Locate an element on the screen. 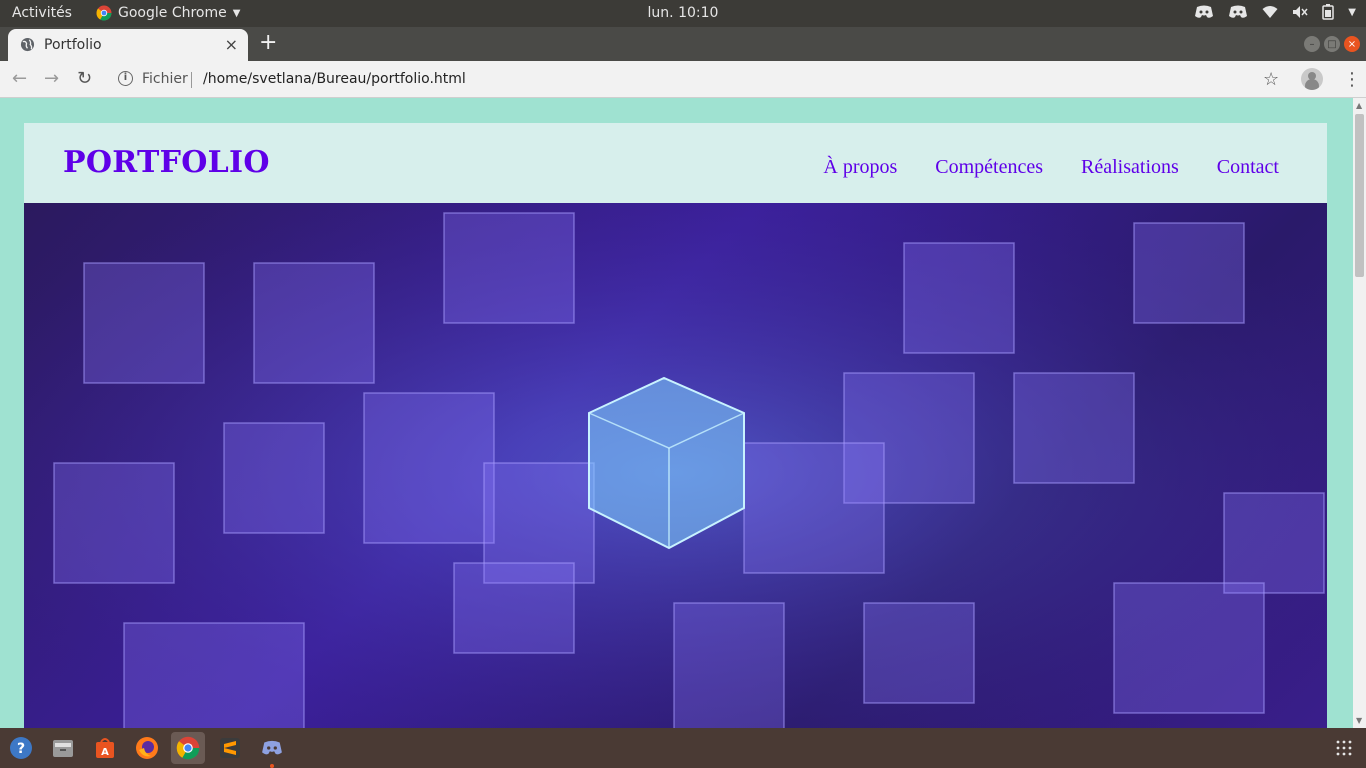  software-center-icon: A is located at coordinates (105, 748).